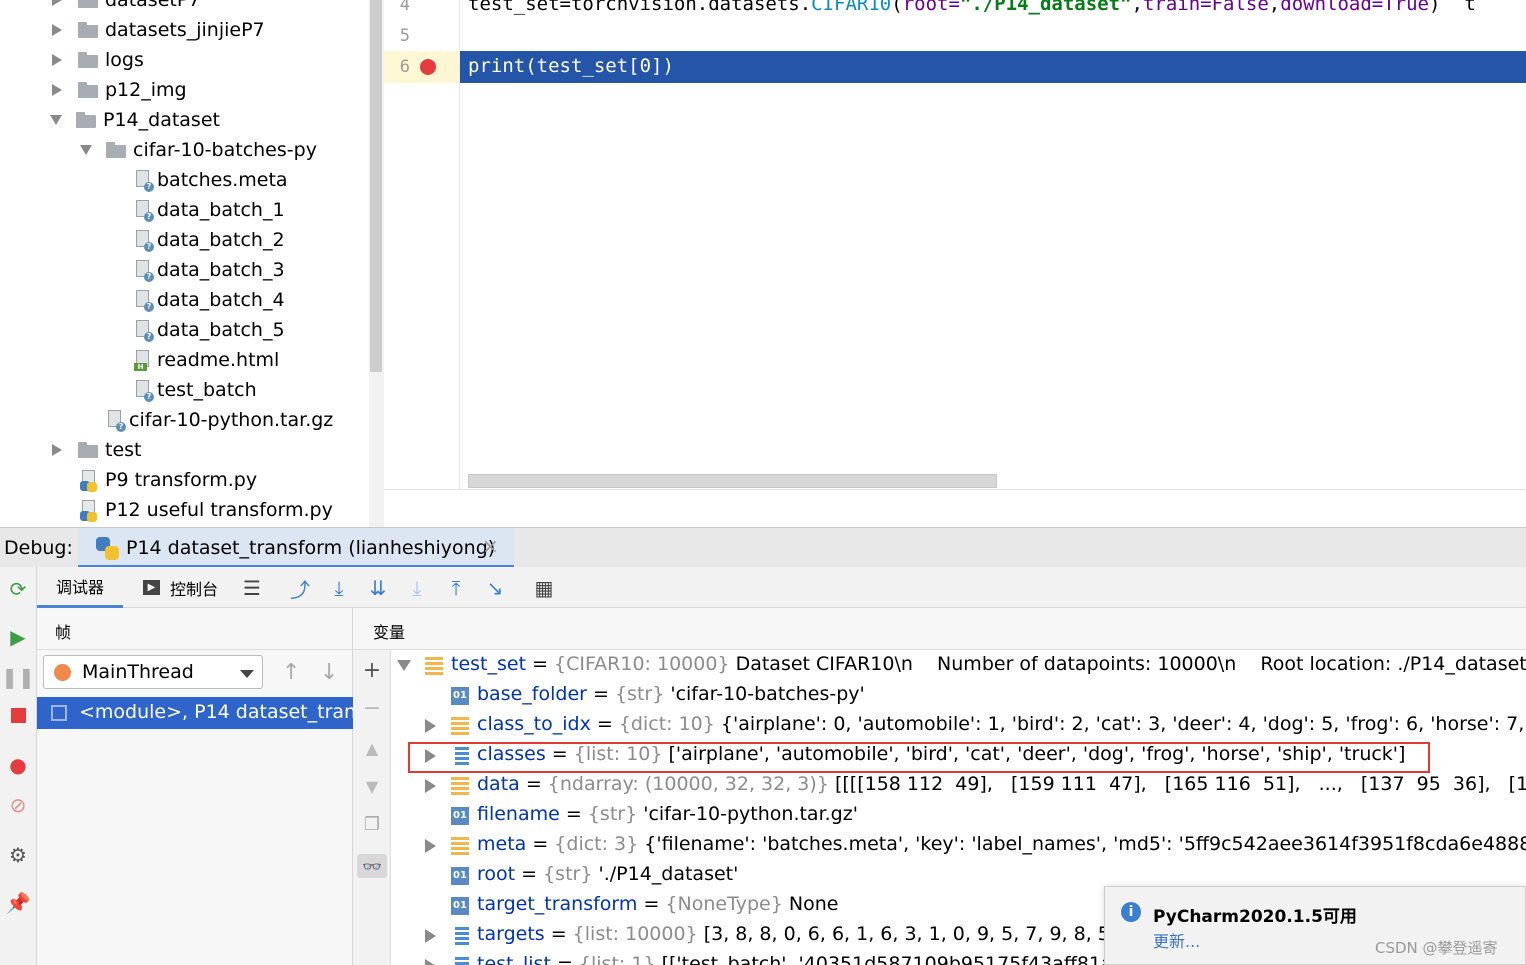 The height and width of the screenshot is (965, 1526). I want to click on tree-item: datasets_jinjieP7, so click(157, 30).